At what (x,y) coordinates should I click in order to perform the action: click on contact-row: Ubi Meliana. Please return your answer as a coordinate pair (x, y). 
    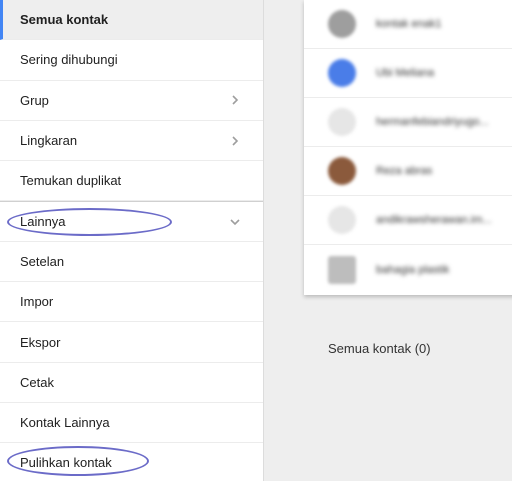
    Looking at the image, I should click on (408, 73).